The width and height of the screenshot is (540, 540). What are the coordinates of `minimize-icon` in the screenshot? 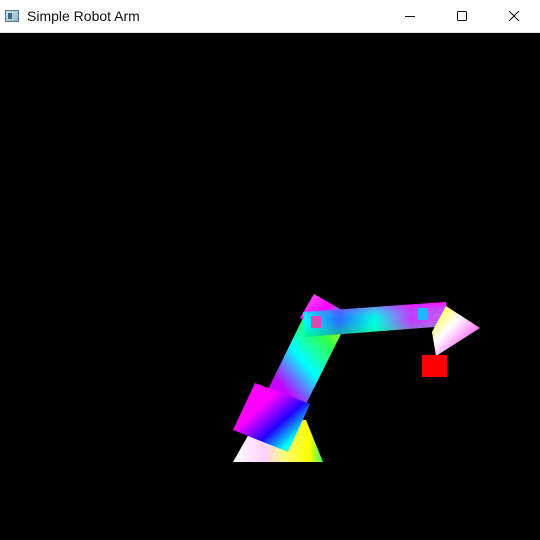 It's located at (410, 16).